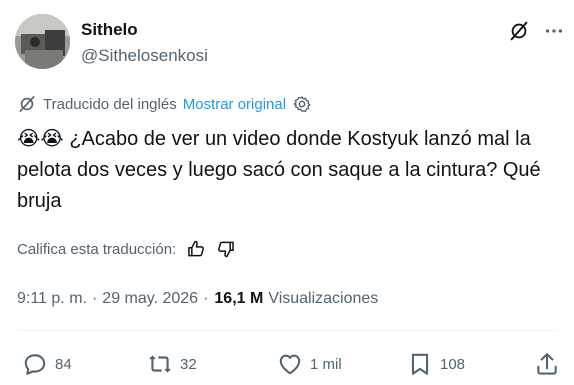  What do you see at coordinates (63, 364) in the screenshot?
I see `reply-count: 84` at bounding box center [63, 364].